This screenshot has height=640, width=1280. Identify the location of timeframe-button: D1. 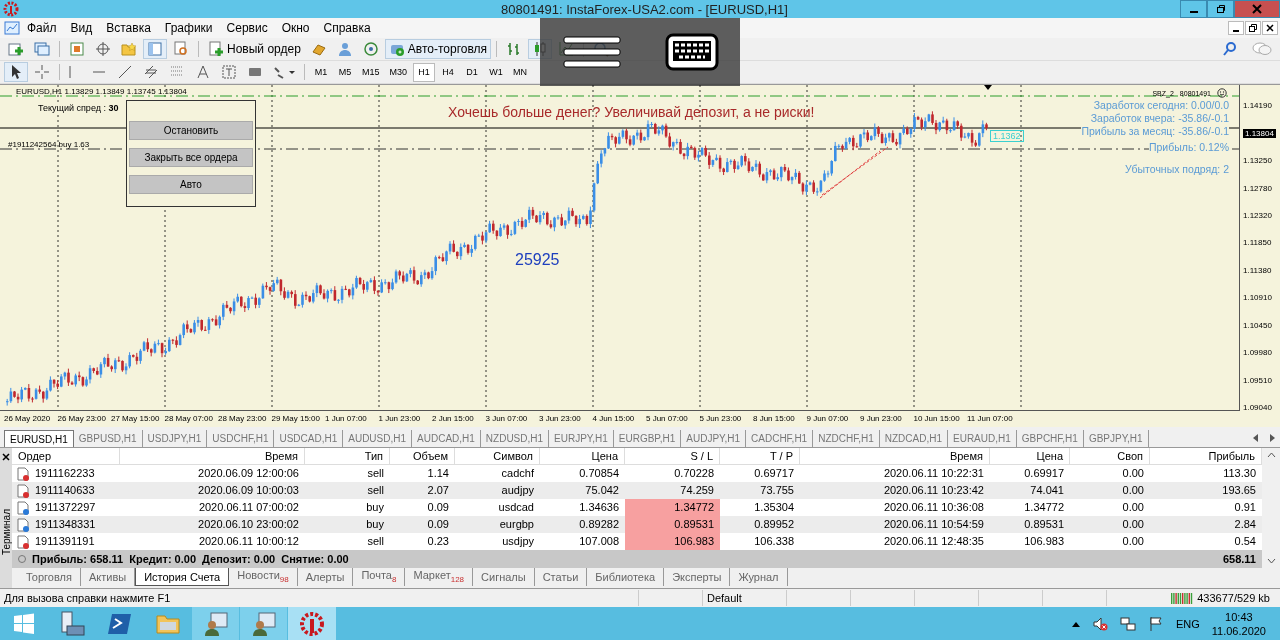
(472, 72).